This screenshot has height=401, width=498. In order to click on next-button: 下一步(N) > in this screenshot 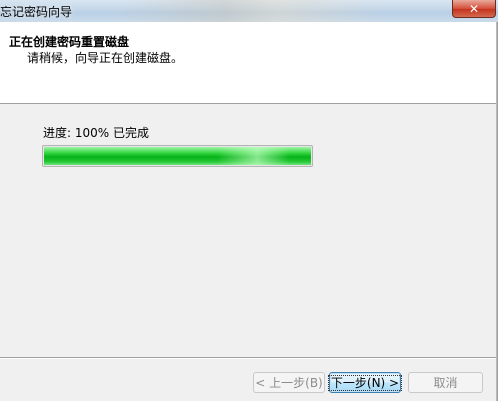, I will do `click(365, 382)`.